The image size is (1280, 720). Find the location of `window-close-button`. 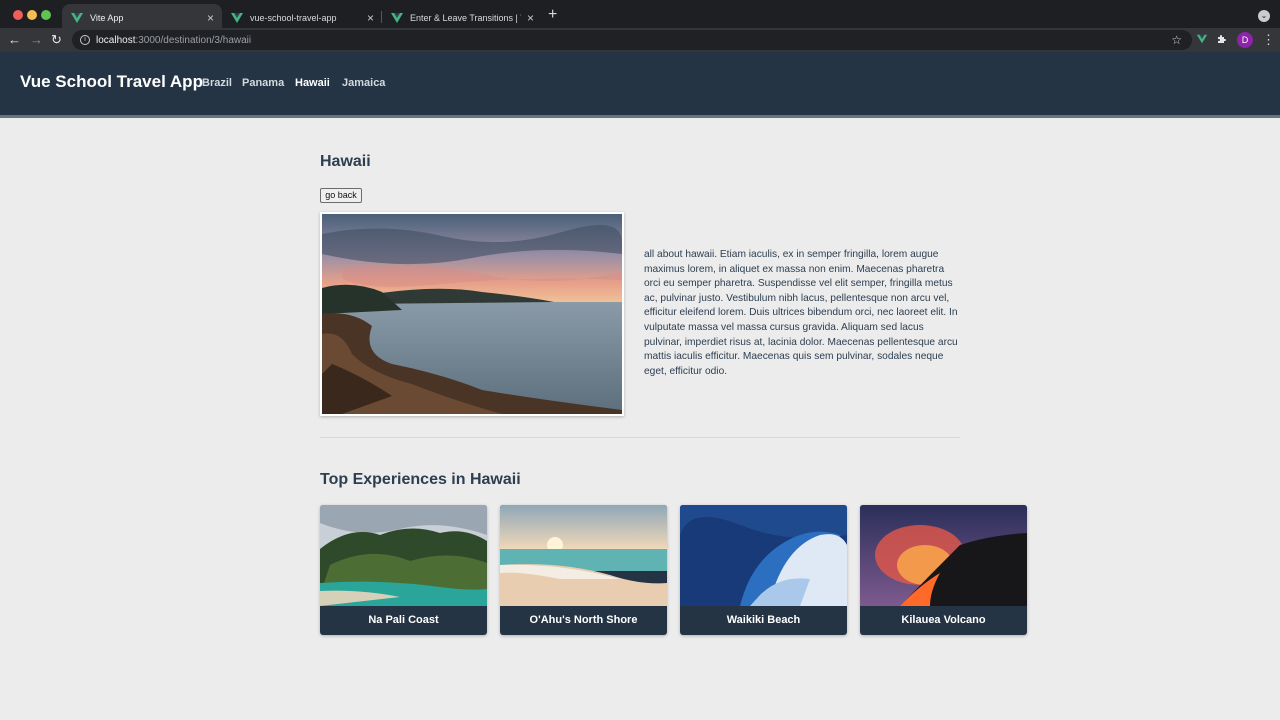

window-close-button is located at coordinates (18, 15).